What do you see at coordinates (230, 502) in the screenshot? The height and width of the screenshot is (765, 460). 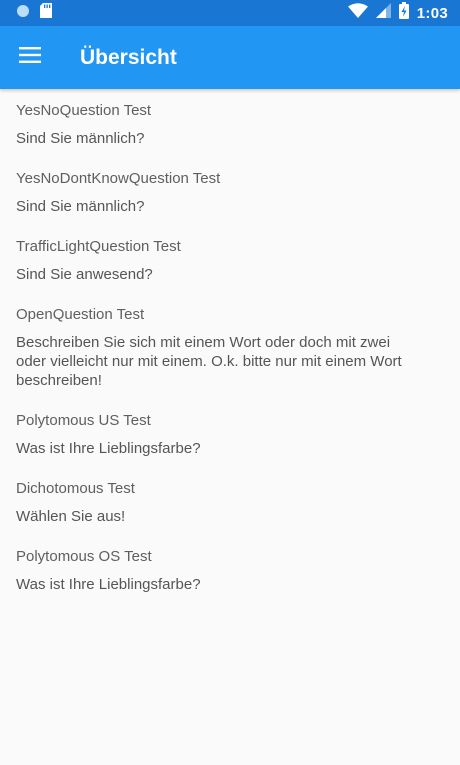 I see `list-item: Dichotomous Test Wählen Sie aus!` at bounding box center [230, 502].